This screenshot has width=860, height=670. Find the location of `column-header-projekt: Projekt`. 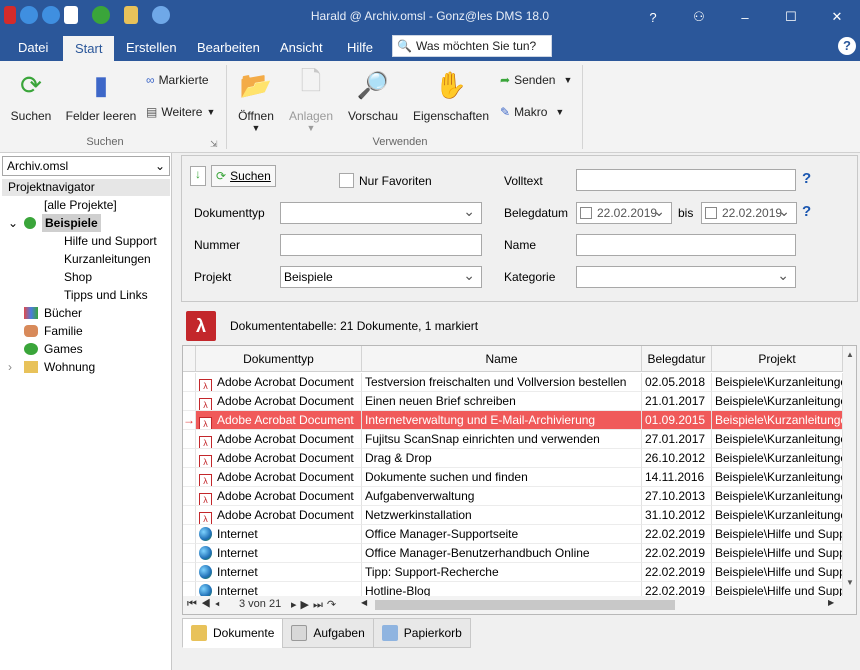

column-header-projekt: Projekt is located at coordinates (777, 359).